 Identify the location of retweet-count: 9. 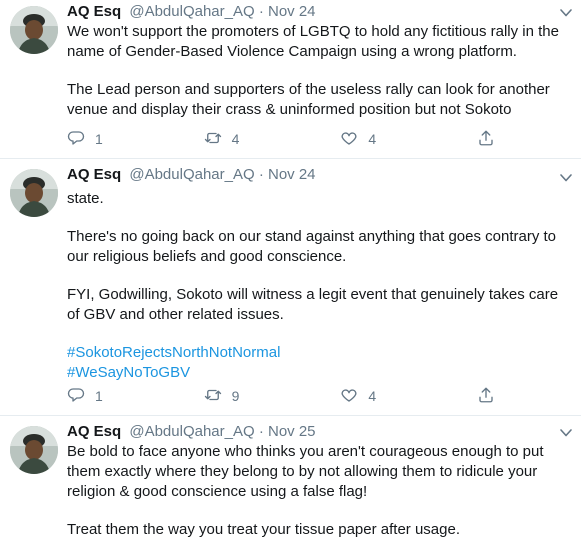
(235, 396).